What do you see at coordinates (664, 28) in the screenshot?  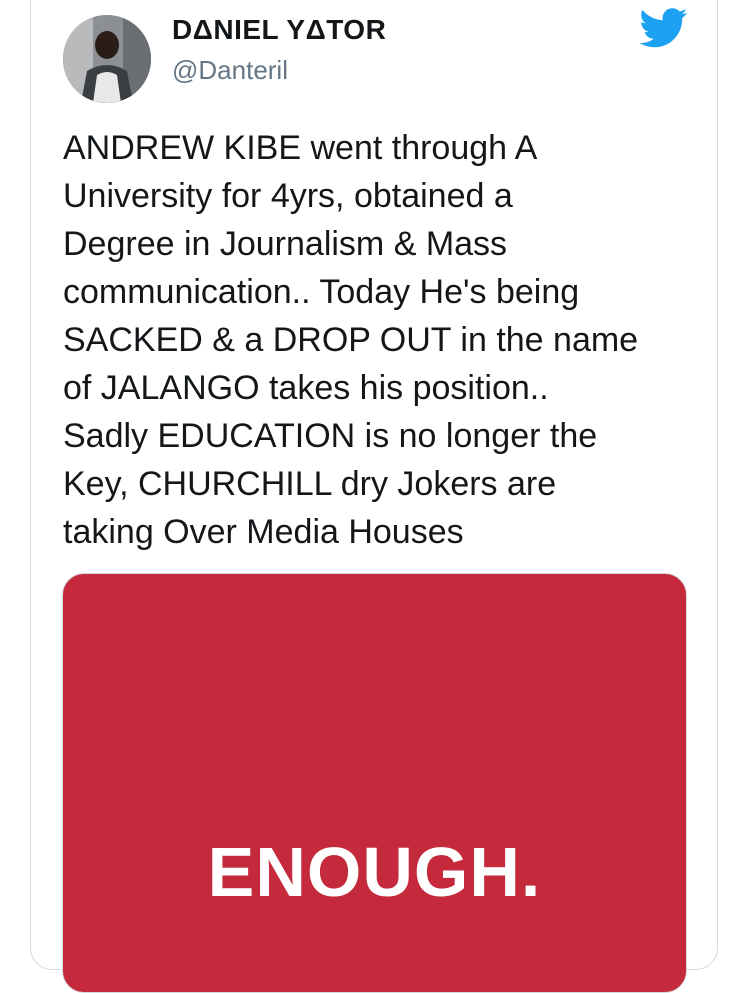 I see `twitter-bird-icon` at bounding box center [664, 28].